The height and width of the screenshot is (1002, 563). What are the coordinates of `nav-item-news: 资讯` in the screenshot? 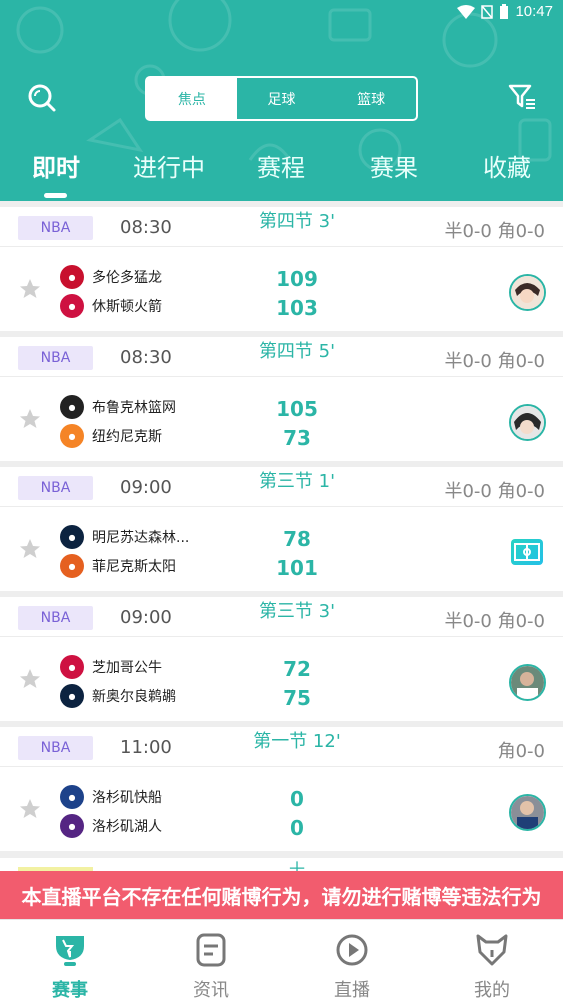 It's located at (211, 961).